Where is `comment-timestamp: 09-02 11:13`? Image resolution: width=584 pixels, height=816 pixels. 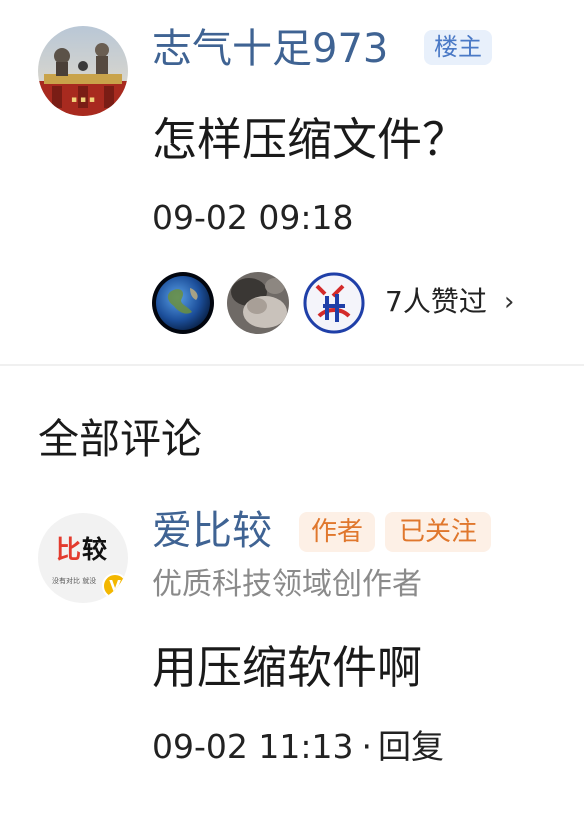 comment-timestamp: 09-02 11:13 is located at coordinates (253, 746).